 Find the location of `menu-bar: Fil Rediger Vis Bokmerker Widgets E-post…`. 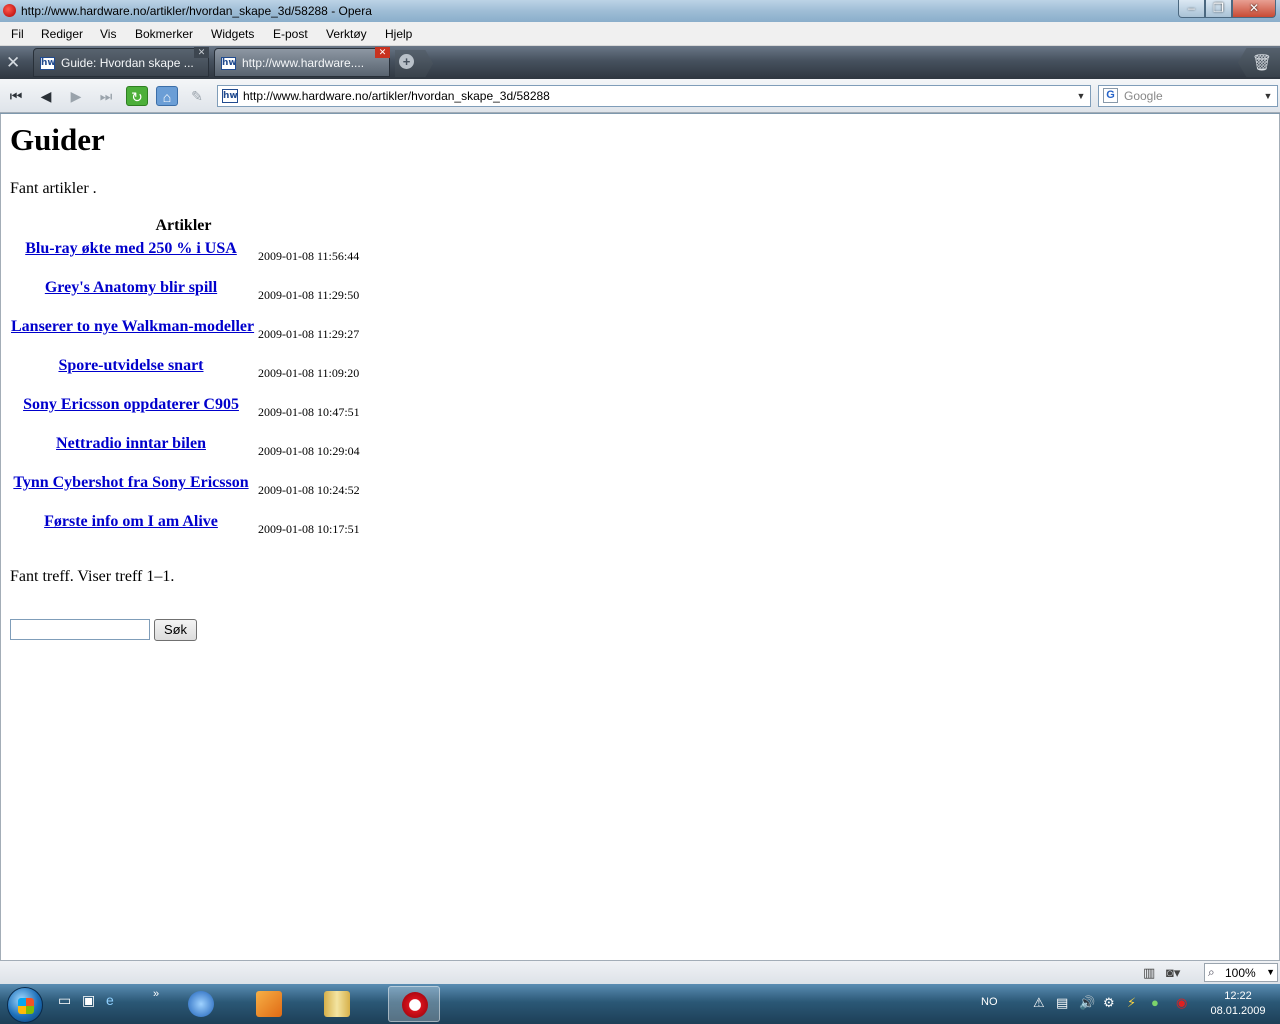

menu-bar: Fil Rediger Vis Bokmerker Widgets E-post… is located at coordinates (640, 34).